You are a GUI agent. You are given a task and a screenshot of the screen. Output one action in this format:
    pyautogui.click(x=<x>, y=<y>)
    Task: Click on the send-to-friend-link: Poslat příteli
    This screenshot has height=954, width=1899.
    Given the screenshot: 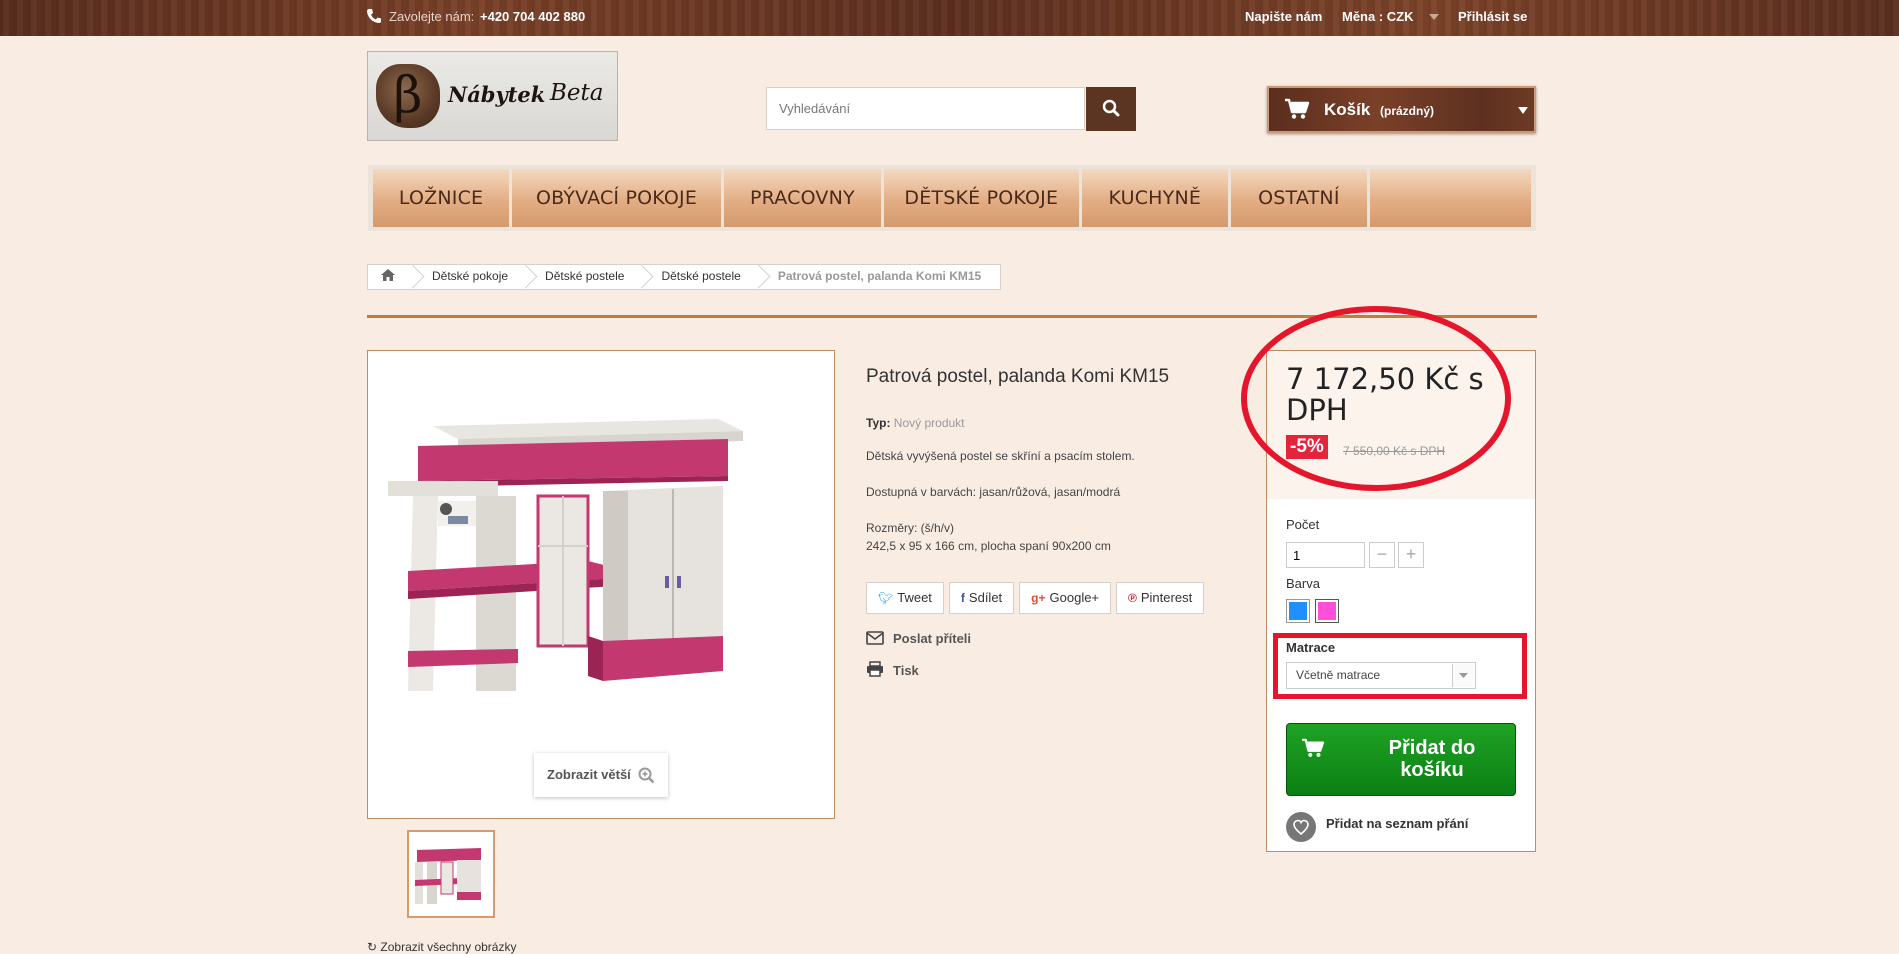 What is the action you would take?
    pyautogui.click(x=918, y=638)
    